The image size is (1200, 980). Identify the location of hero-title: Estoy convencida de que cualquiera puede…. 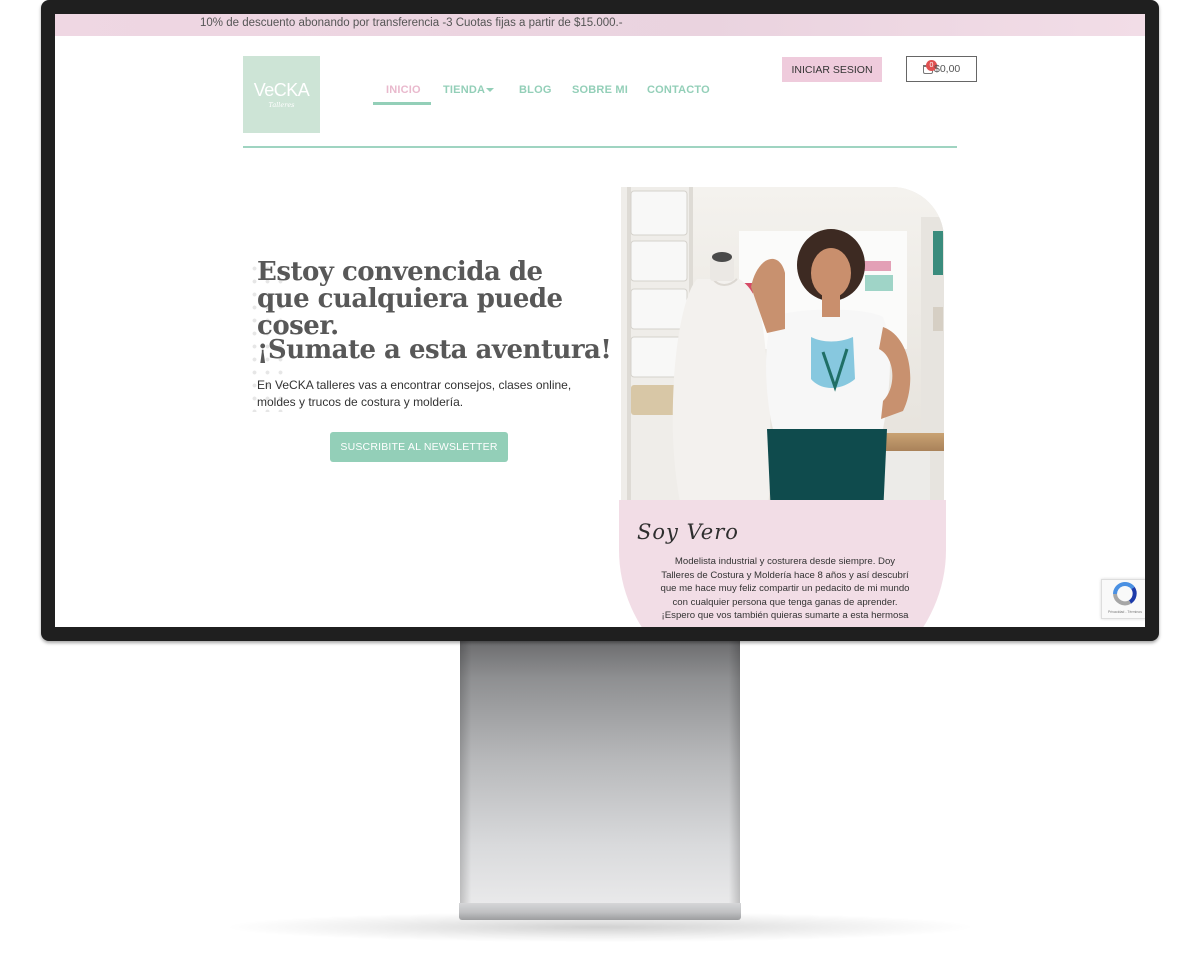
(410, 299).